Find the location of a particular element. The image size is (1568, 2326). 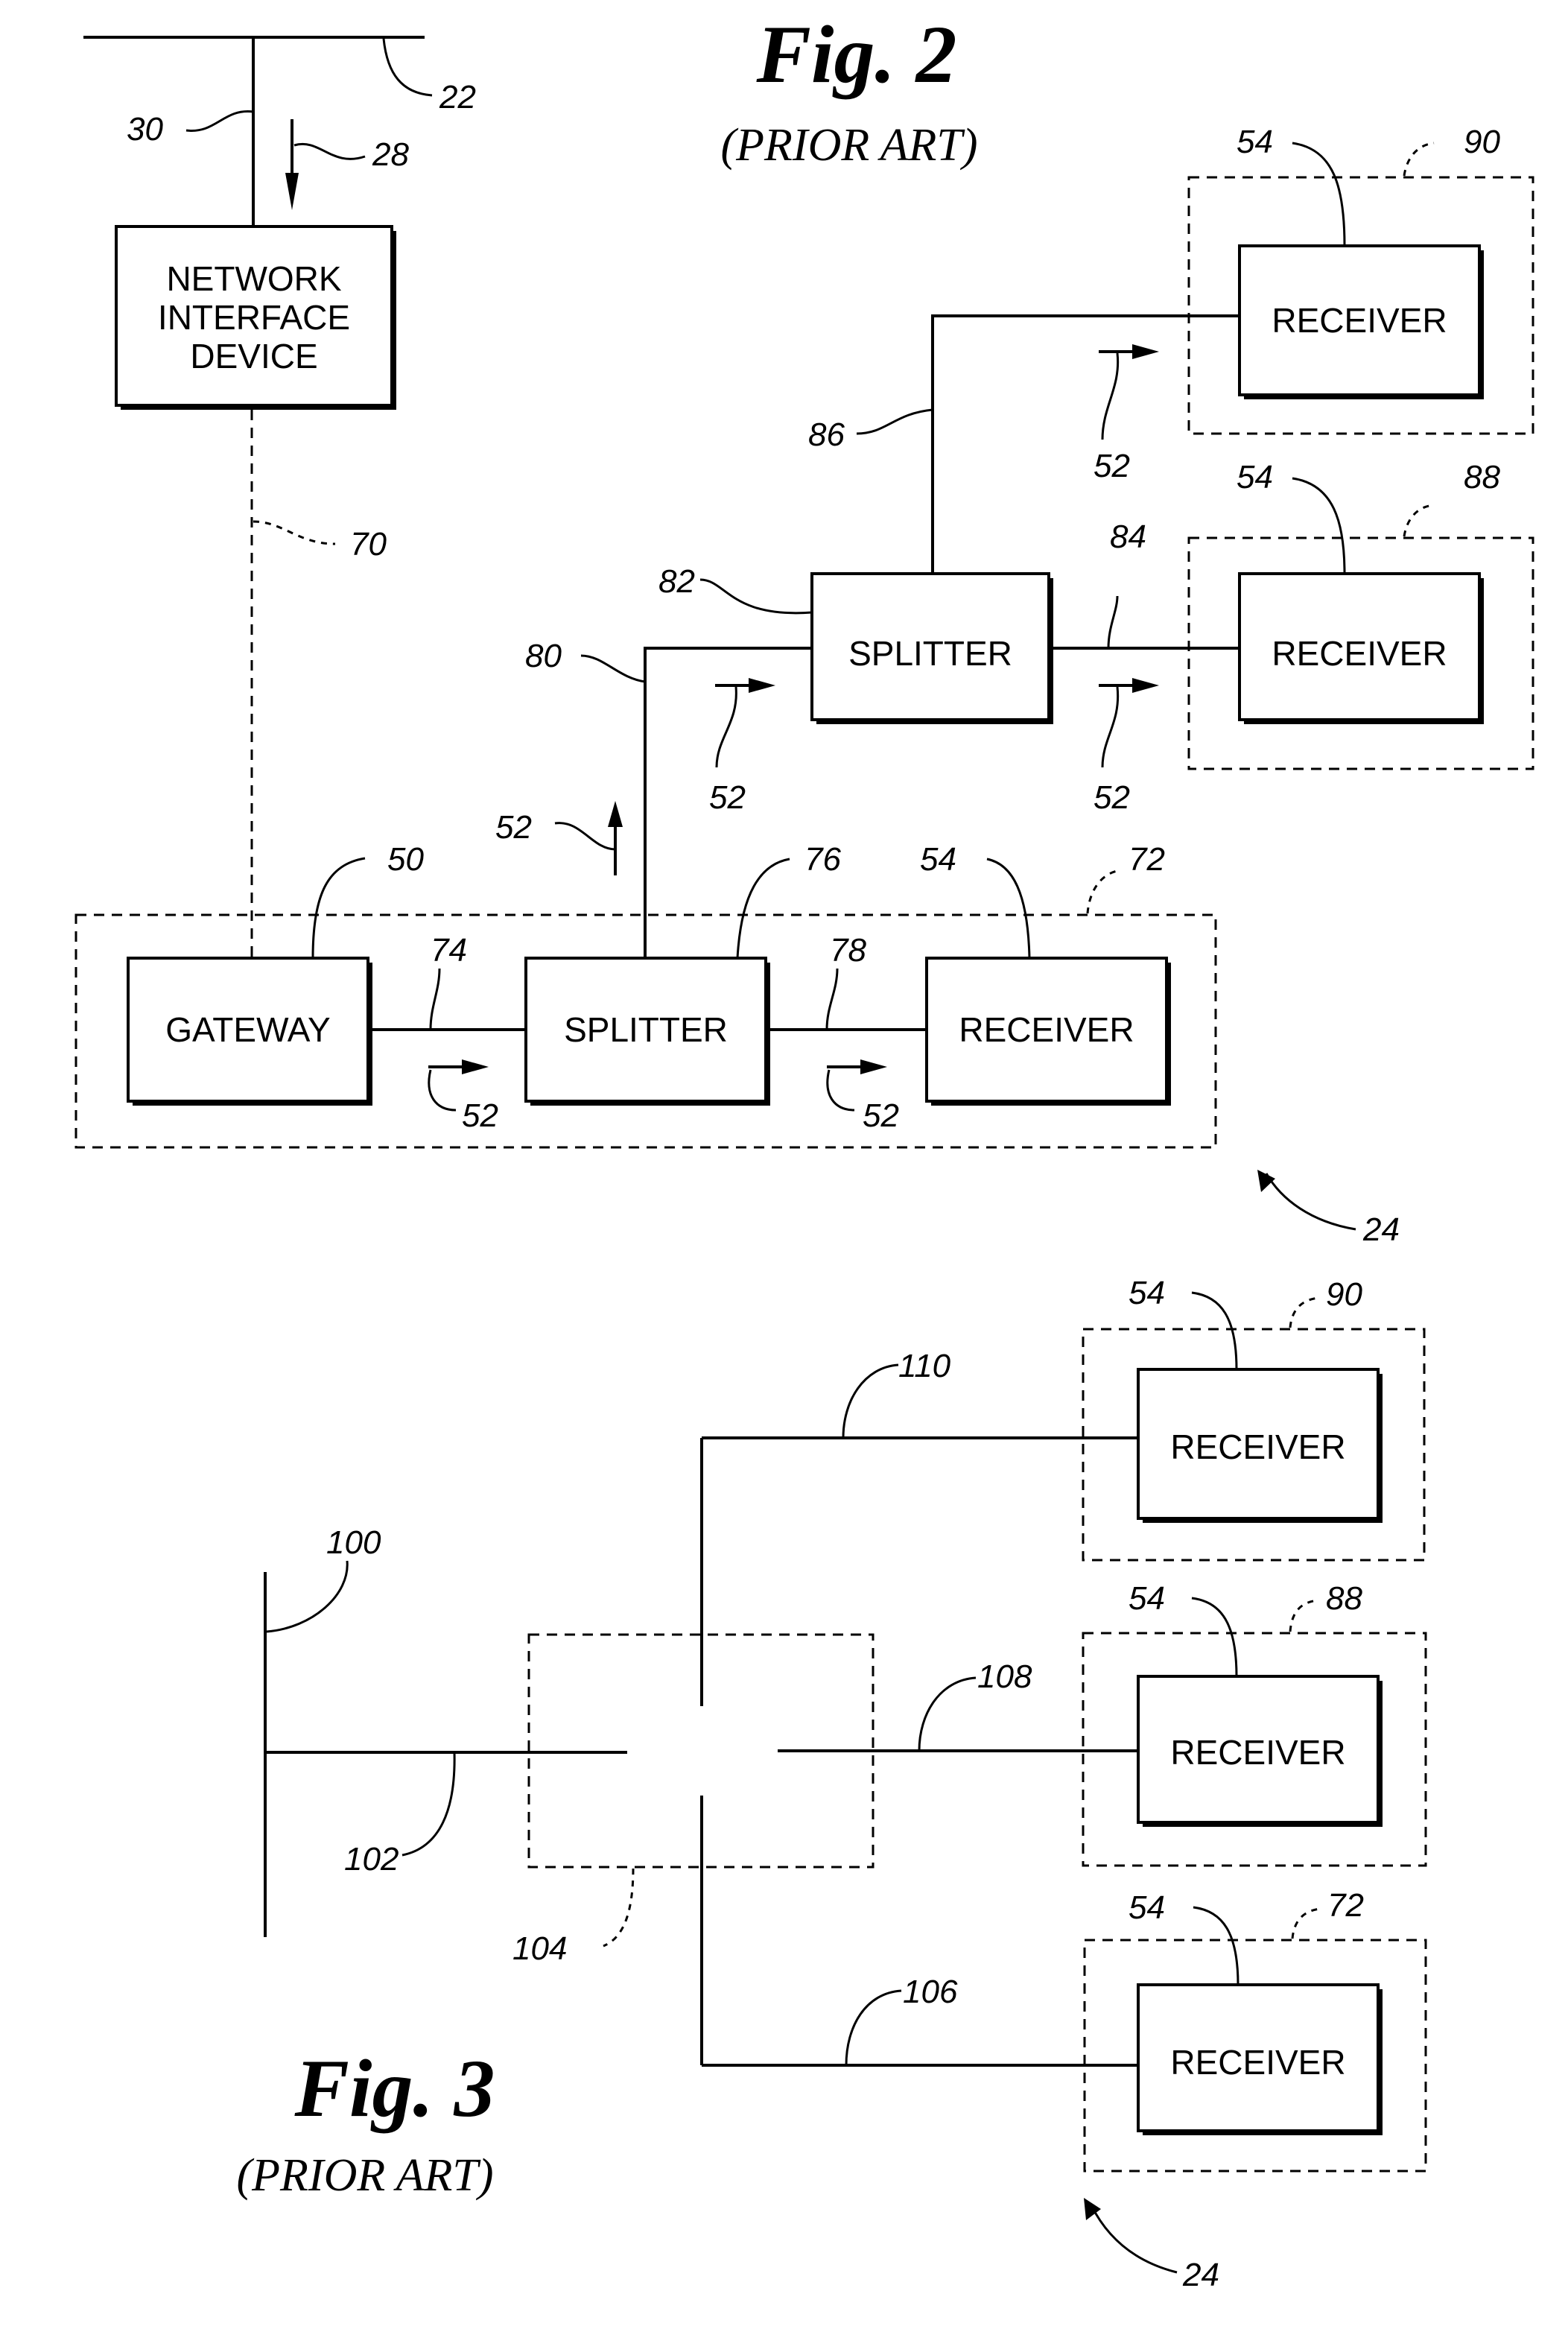

splitter-upper-label: SPLITTER is located at coordinates (930, 653).